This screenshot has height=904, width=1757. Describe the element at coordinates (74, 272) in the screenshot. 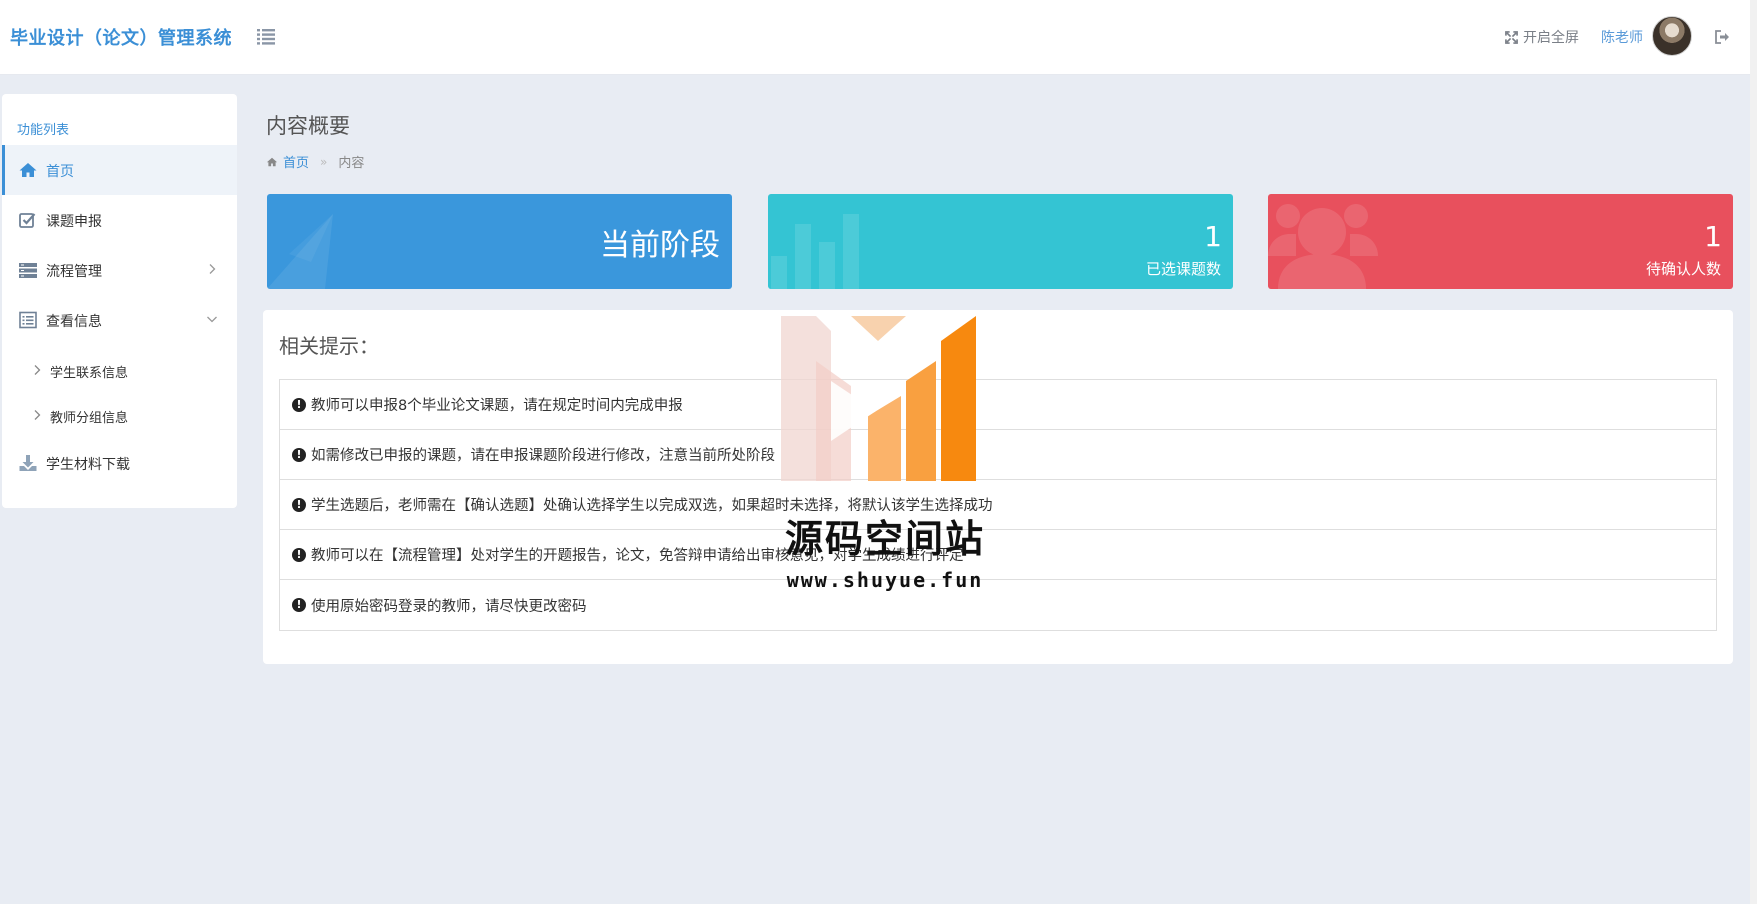

I see `sidebar-item-label: 流程管理` at that location.